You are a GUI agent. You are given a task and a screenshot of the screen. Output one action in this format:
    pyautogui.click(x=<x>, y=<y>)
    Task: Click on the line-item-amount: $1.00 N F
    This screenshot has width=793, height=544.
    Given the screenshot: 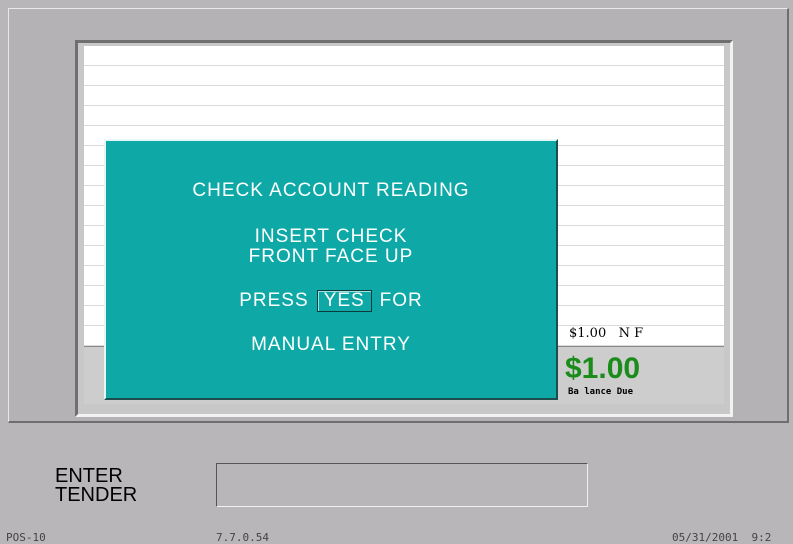 What is the action you would take?
    pyautogui.click(x=606, y=333)
    